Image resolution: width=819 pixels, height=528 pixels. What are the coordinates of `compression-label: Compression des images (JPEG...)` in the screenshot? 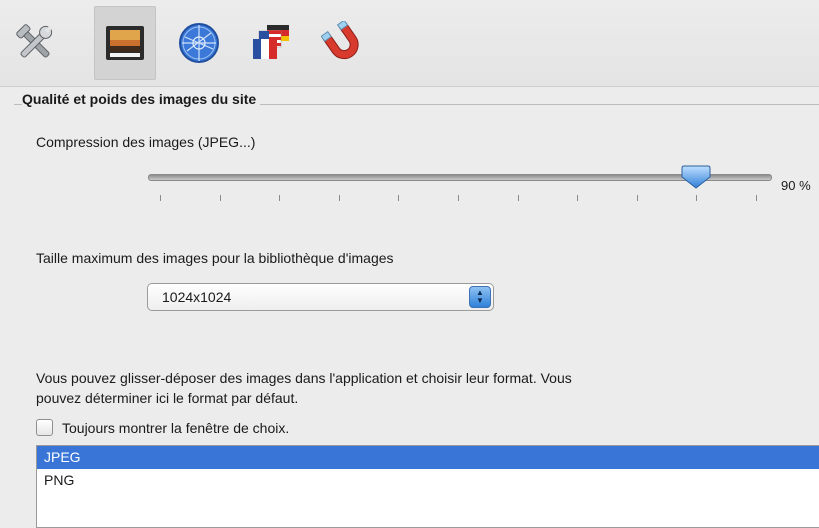 It's located at (146, 142).